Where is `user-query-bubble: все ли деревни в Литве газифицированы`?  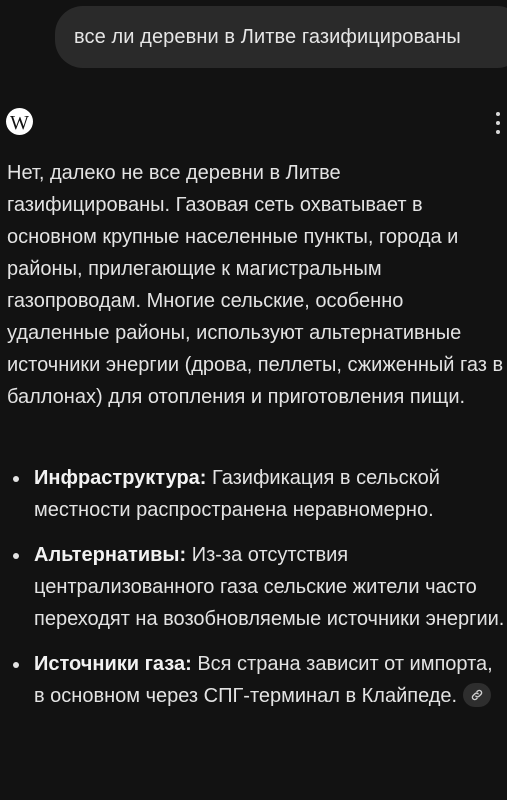
user-query-bubble: все ли деревни в Литве газифицированы is located at coordinates (281, 37).